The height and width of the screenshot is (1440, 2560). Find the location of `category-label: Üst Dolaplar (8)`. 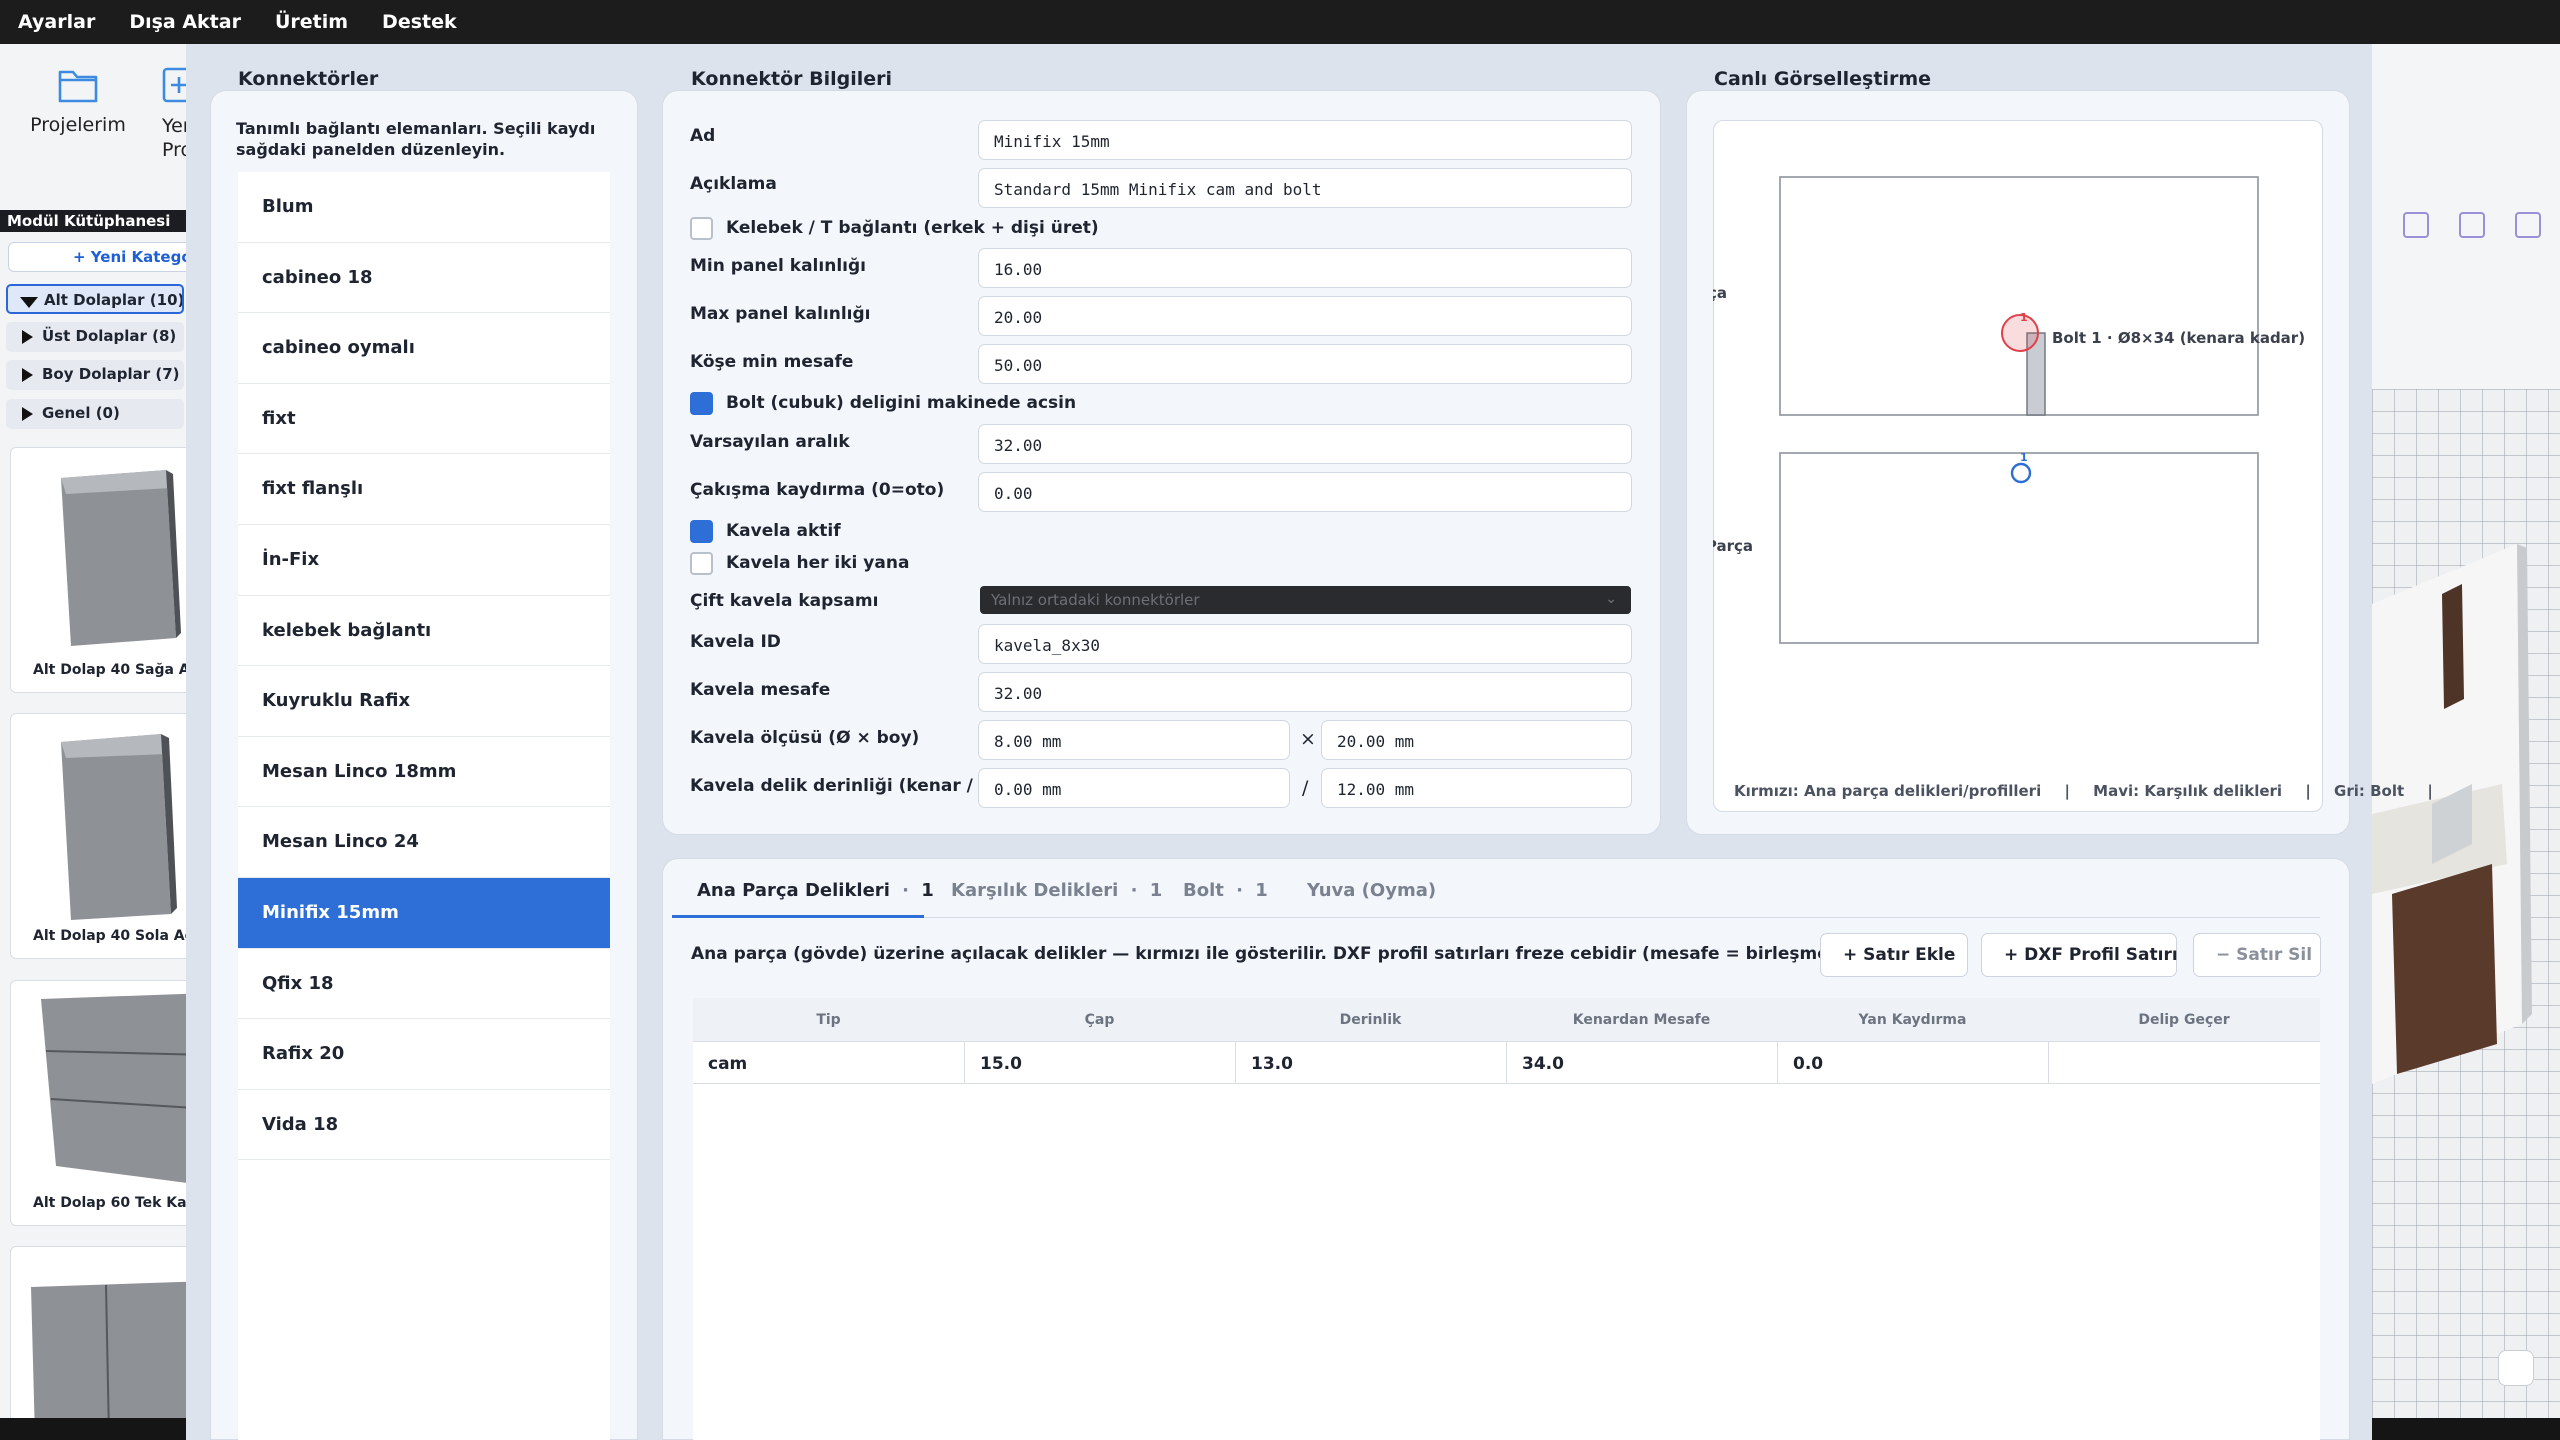

category-label: Üst Dolaplar (8) is located at coordinates (109, 336).